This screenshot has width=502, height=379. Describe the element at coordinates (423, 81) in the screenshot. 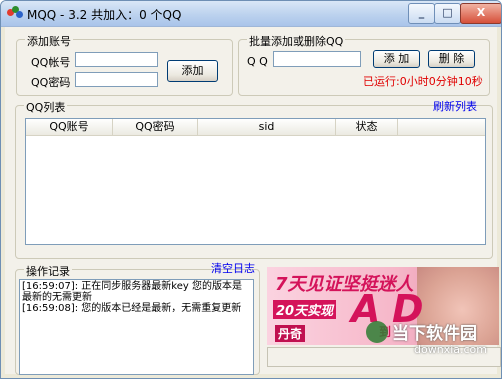

I see `runtime-status: 已运行:0小时0分钟10秒` at that location.